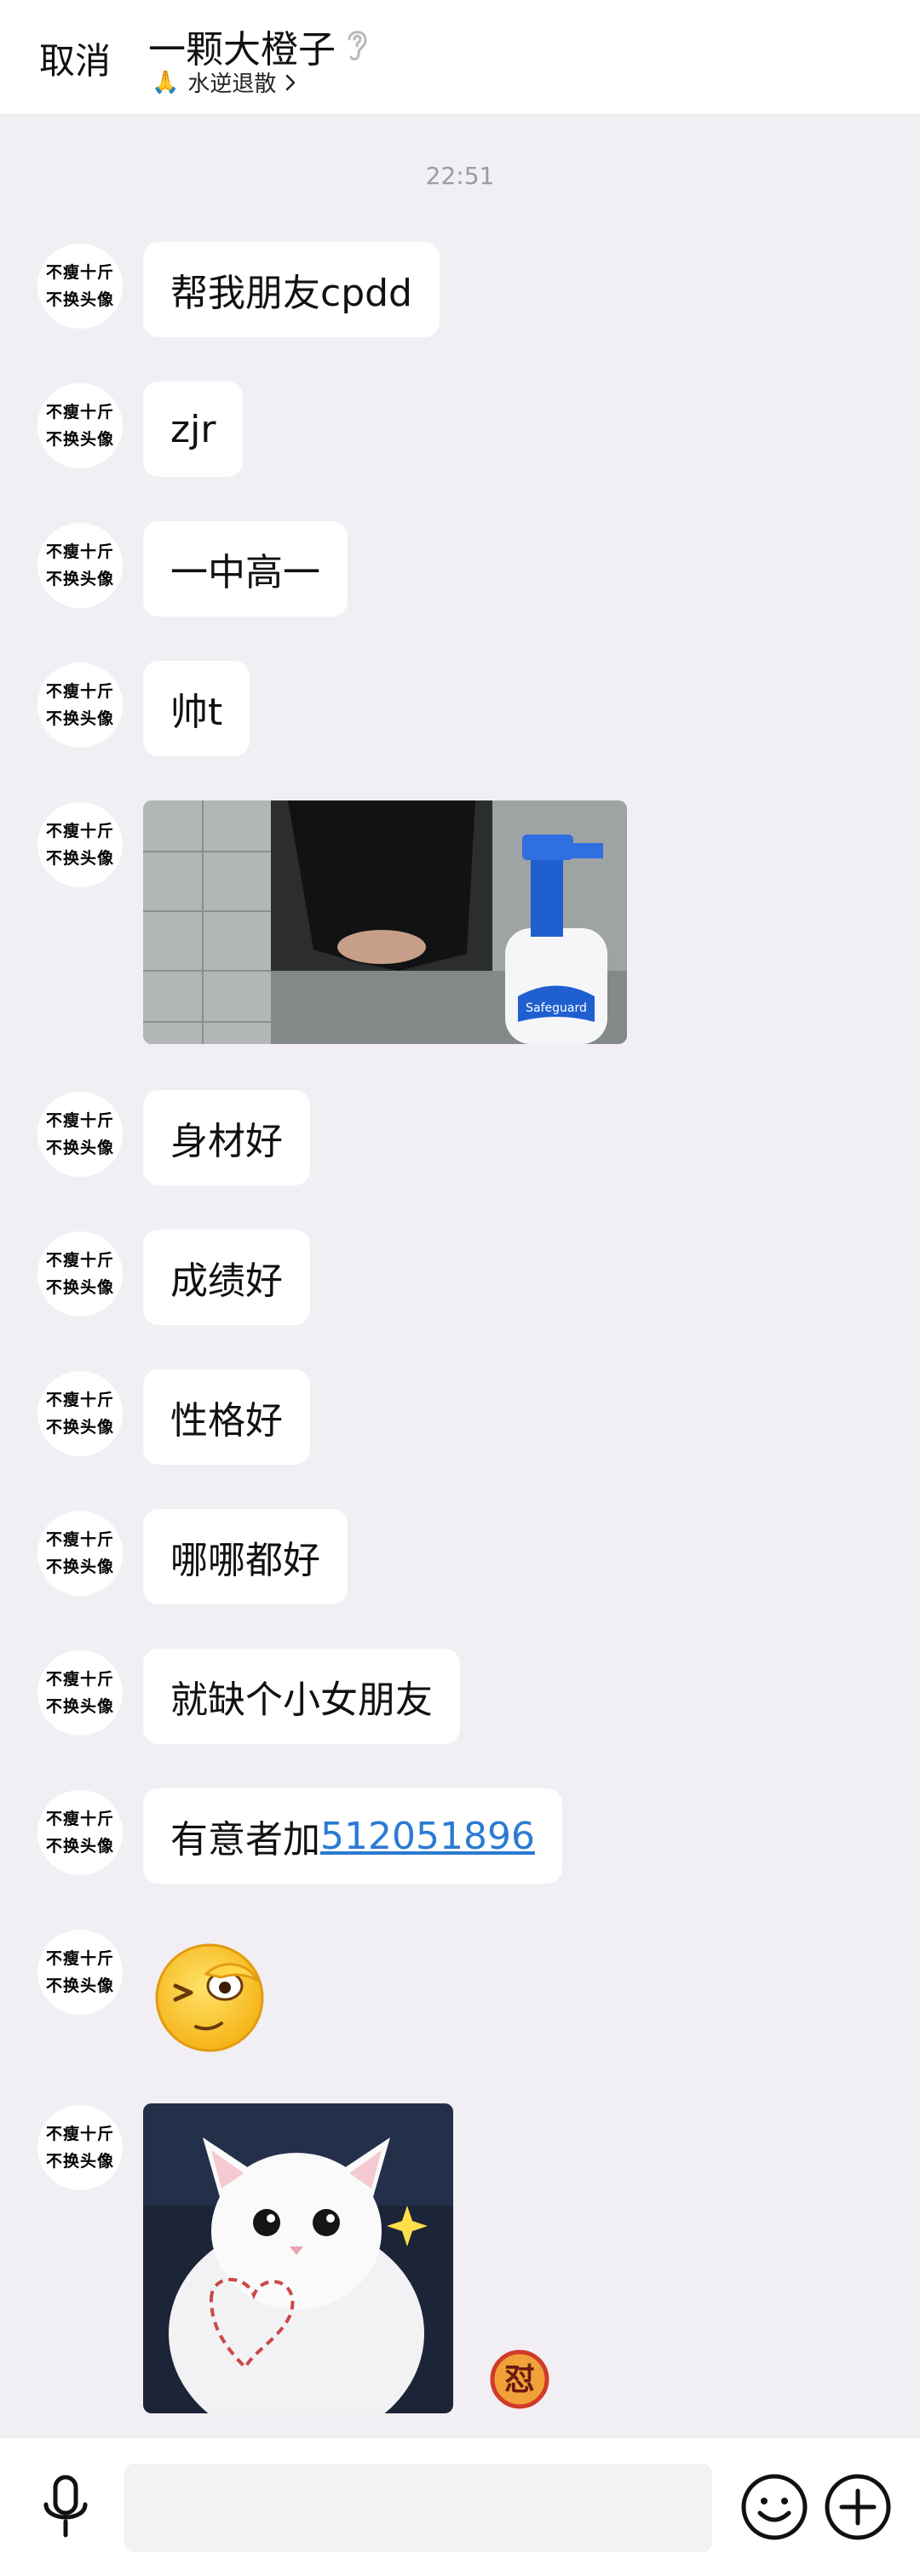 The height and width of the screenshot is (2576, 920). Describe the element at coordinates (166, 82) in the screenshot. I see `pray-icon: 🙏` at that location.